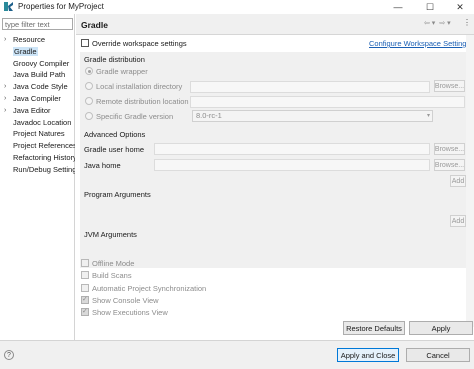  What do you see at coordinates (42, 122) in the screenshot?
I see `sidebar-item-label: Javadoc Location` at bounding box center [42, 122].